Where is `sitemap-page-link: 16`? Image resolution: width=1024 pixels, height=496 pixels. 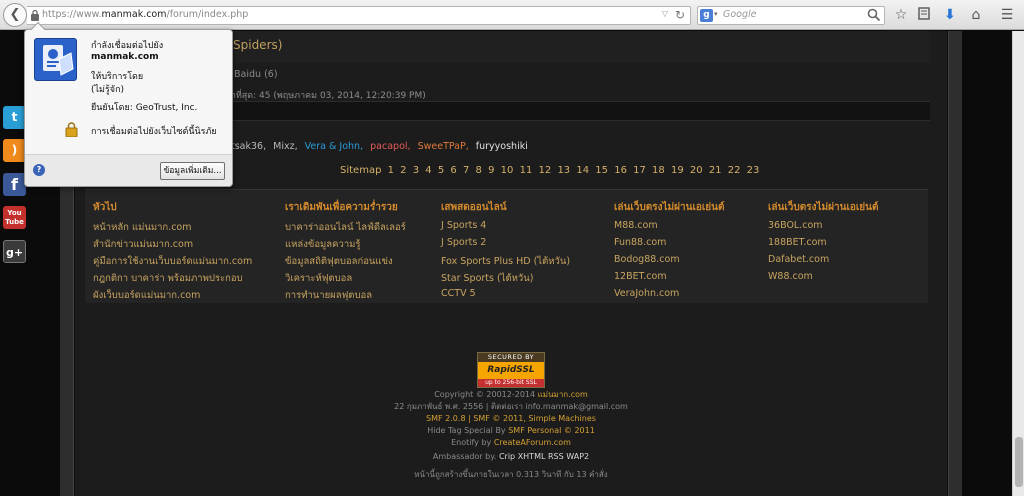
sitemap-page-link: 16 is located at coordinates (620, 170).